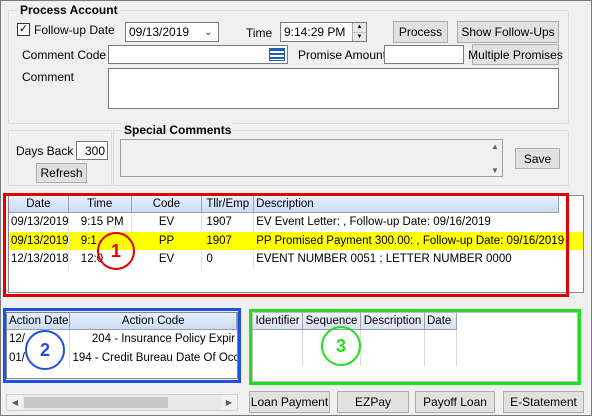 The width and height of the screenshot is (592, 416). Describe the element at coordinates (420, 32) in the screenshot. I see `process-button: Process` at that location.